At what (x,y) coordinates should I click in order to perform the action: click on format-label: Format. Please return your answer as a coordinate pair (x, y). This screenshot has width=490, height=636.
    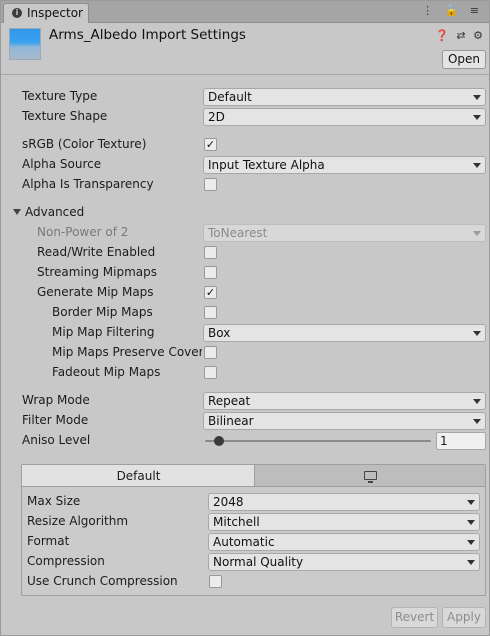
    Looking at the image, I should click on (48, 541).